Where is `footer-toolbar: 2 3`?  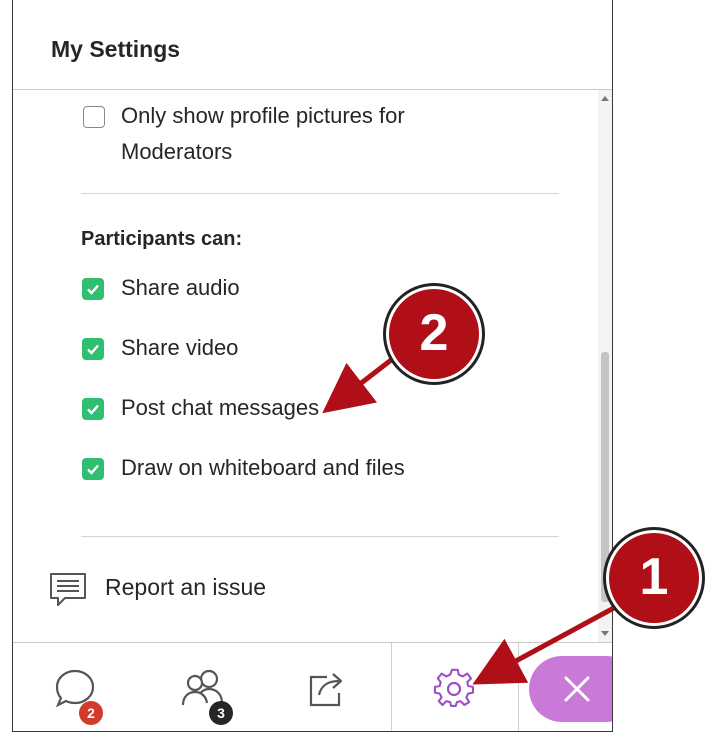 footer-toolbar: 2 3 is located at coordinates (312, 686).